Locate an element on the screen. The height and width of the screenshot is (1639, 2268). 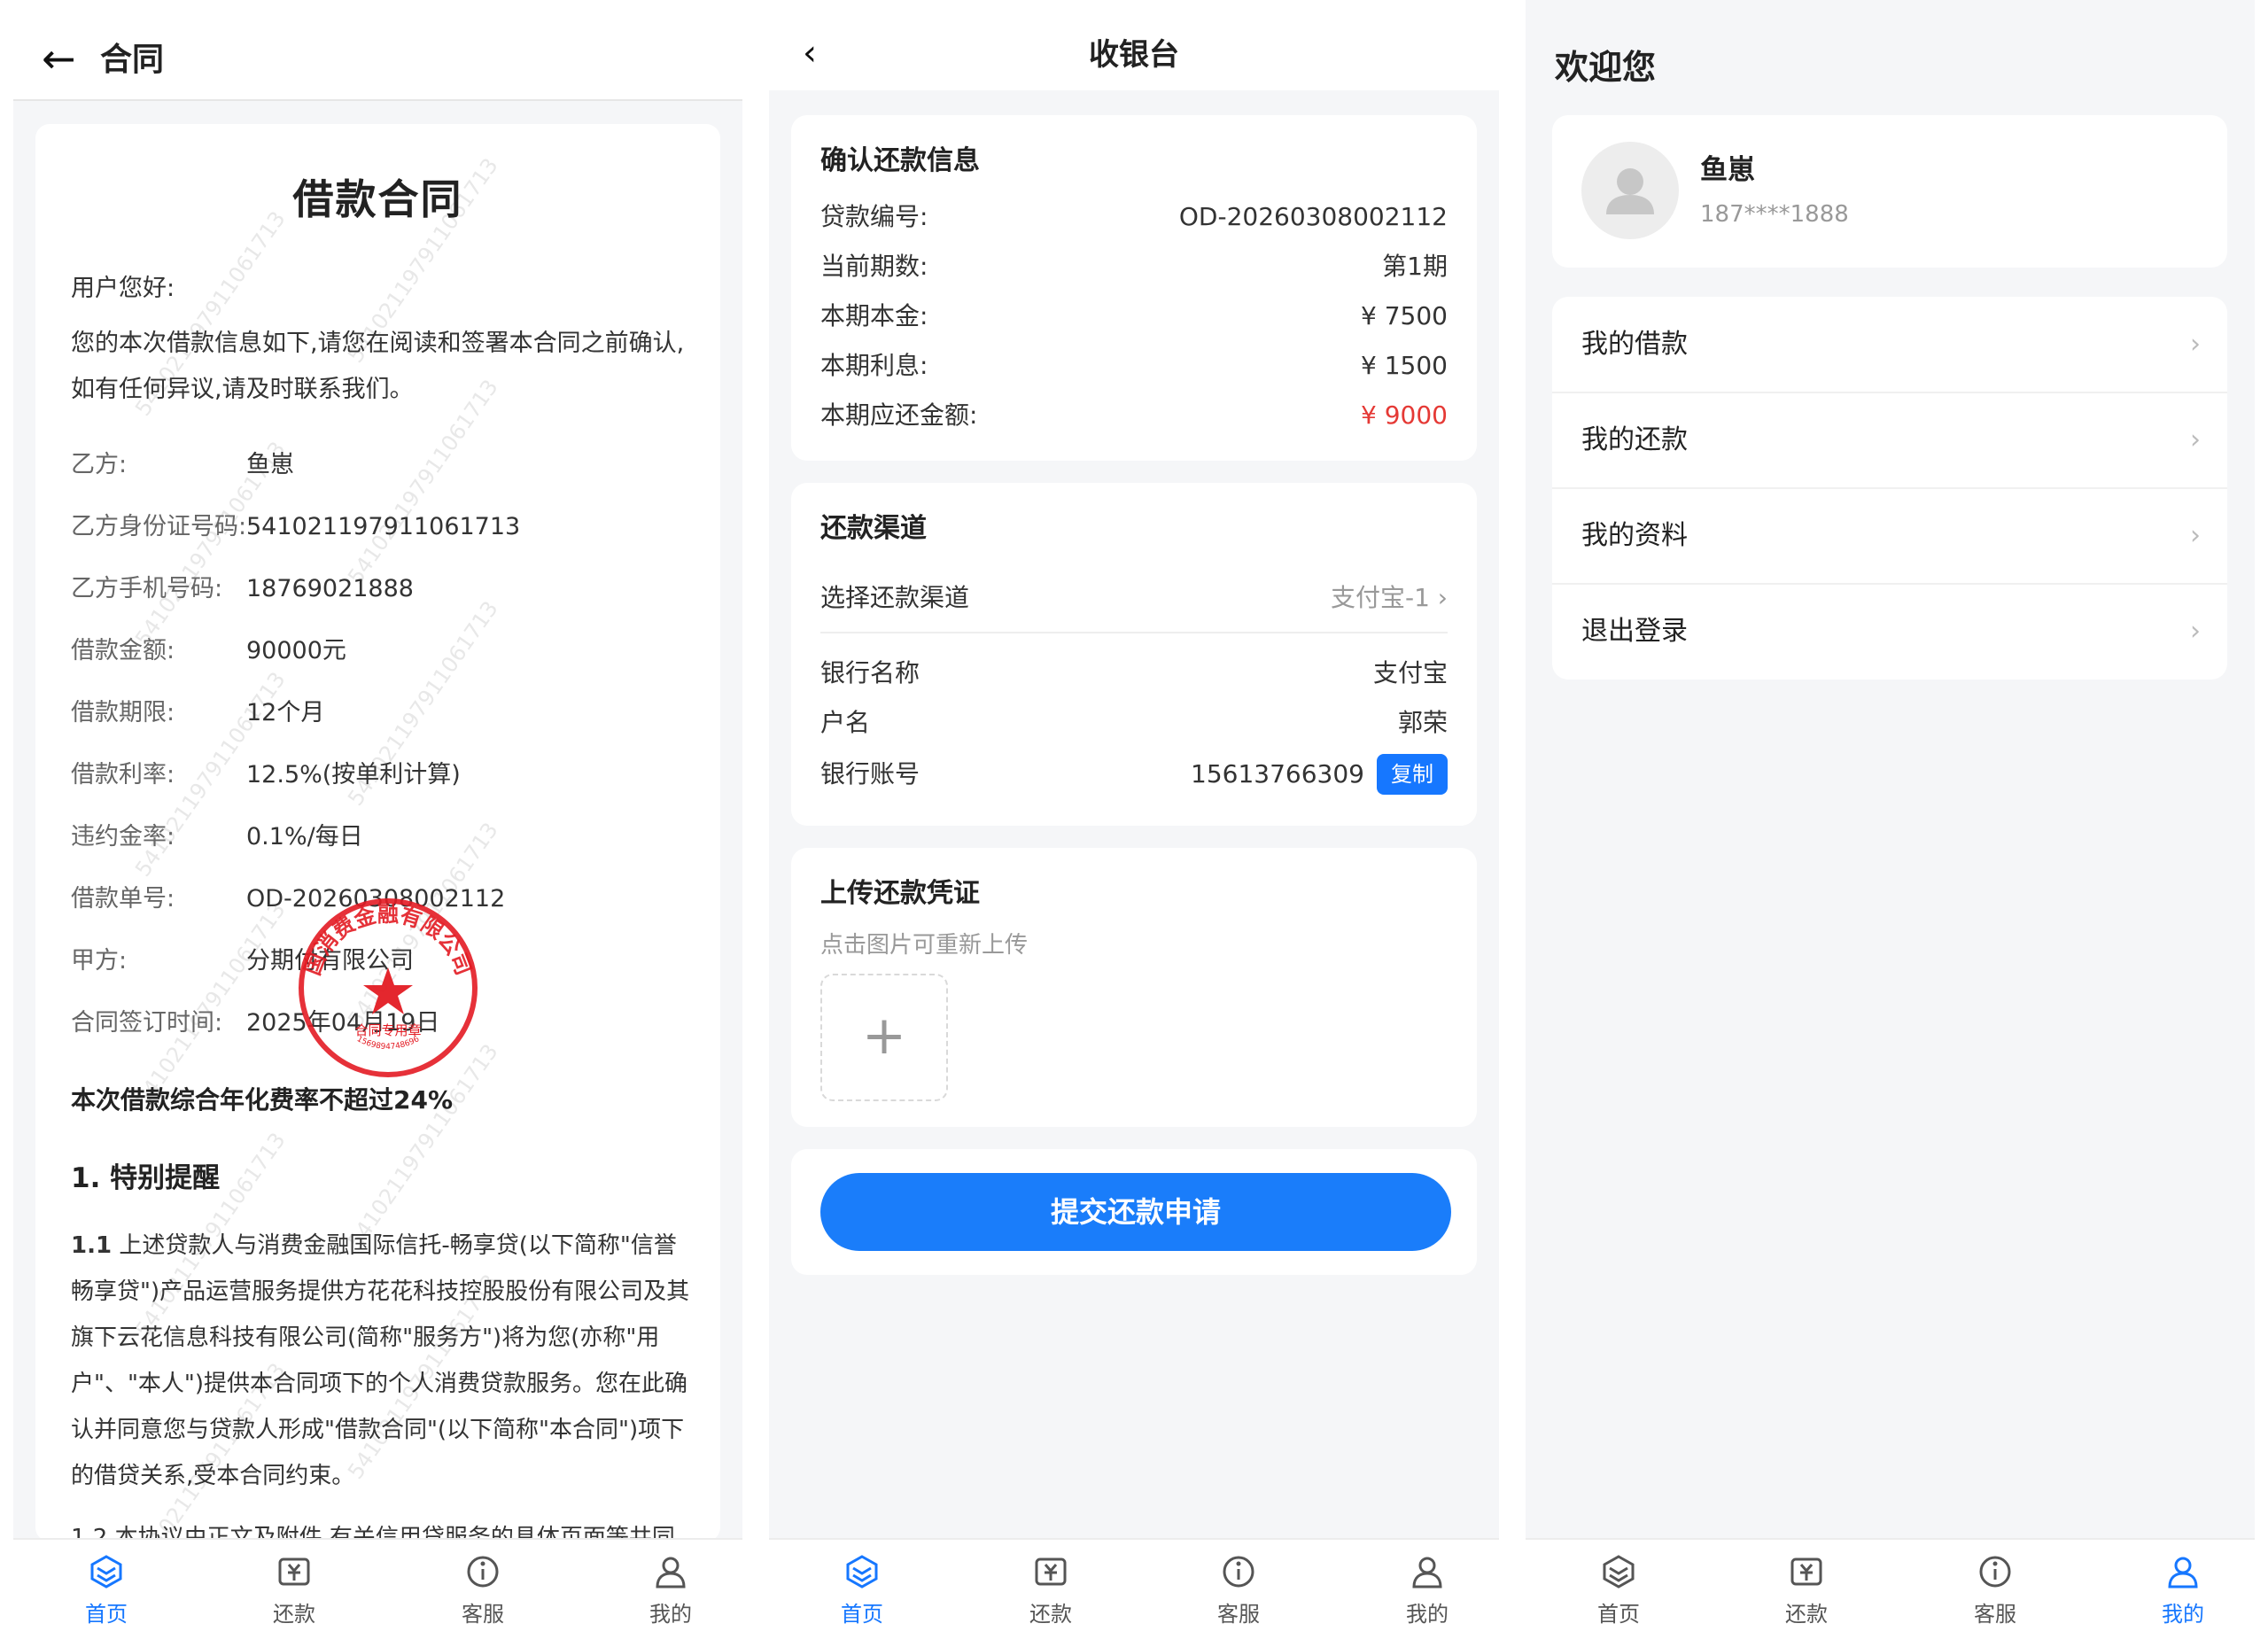
loan-term-value: 12个月 is located at coordinates (285, 712).